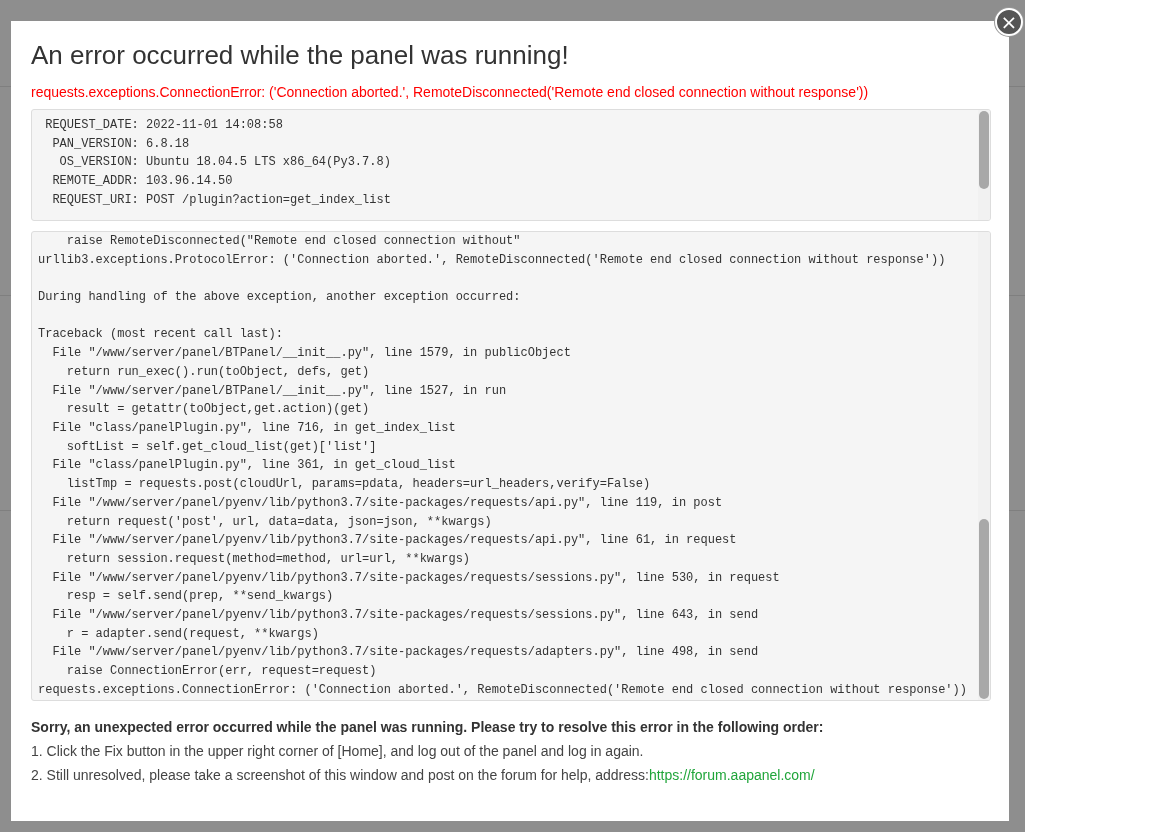 The height and width of the screenshot is (832, 1152). I want to click on code-line: File "/www/server/panel/pyenv/lib/python3.7/site-packages/requests/api.py", line 119, in post, so click(387, 503).